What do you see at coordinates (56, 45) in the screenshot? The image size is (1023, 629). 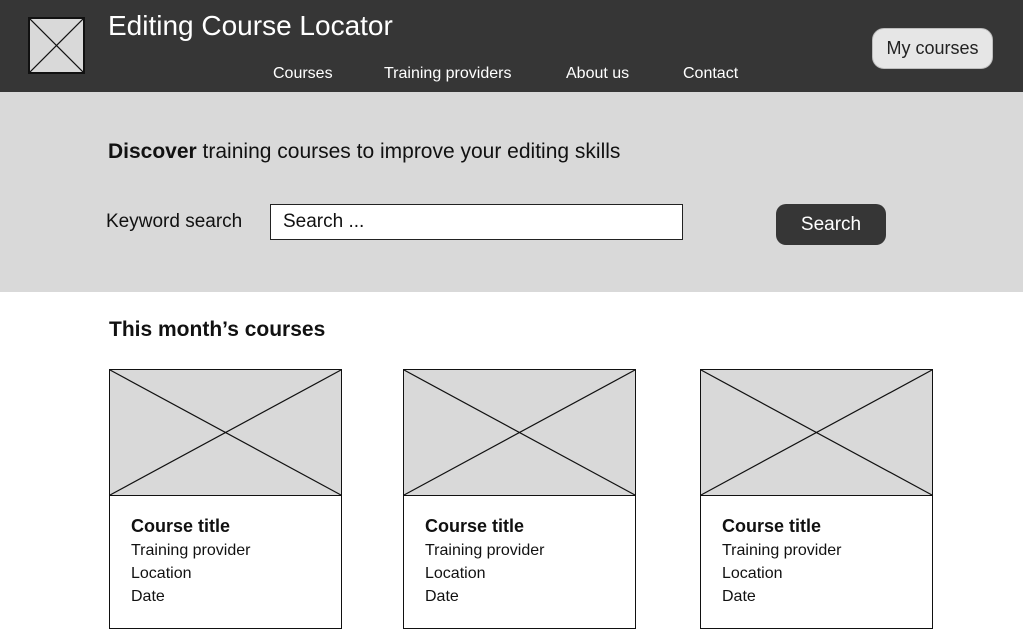 I see `logo-placeholder-icon` at bounding box center [56, 45].